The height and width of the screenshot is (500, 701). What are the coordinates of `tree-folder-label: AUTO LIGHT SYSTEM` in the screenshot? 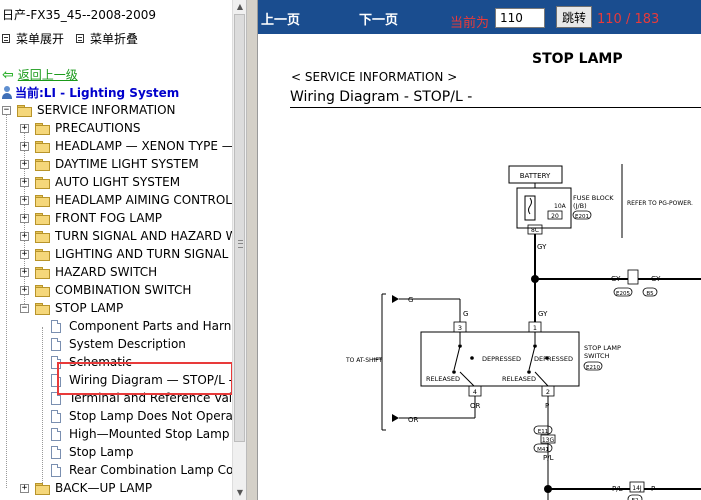 It's located at (118, 182).